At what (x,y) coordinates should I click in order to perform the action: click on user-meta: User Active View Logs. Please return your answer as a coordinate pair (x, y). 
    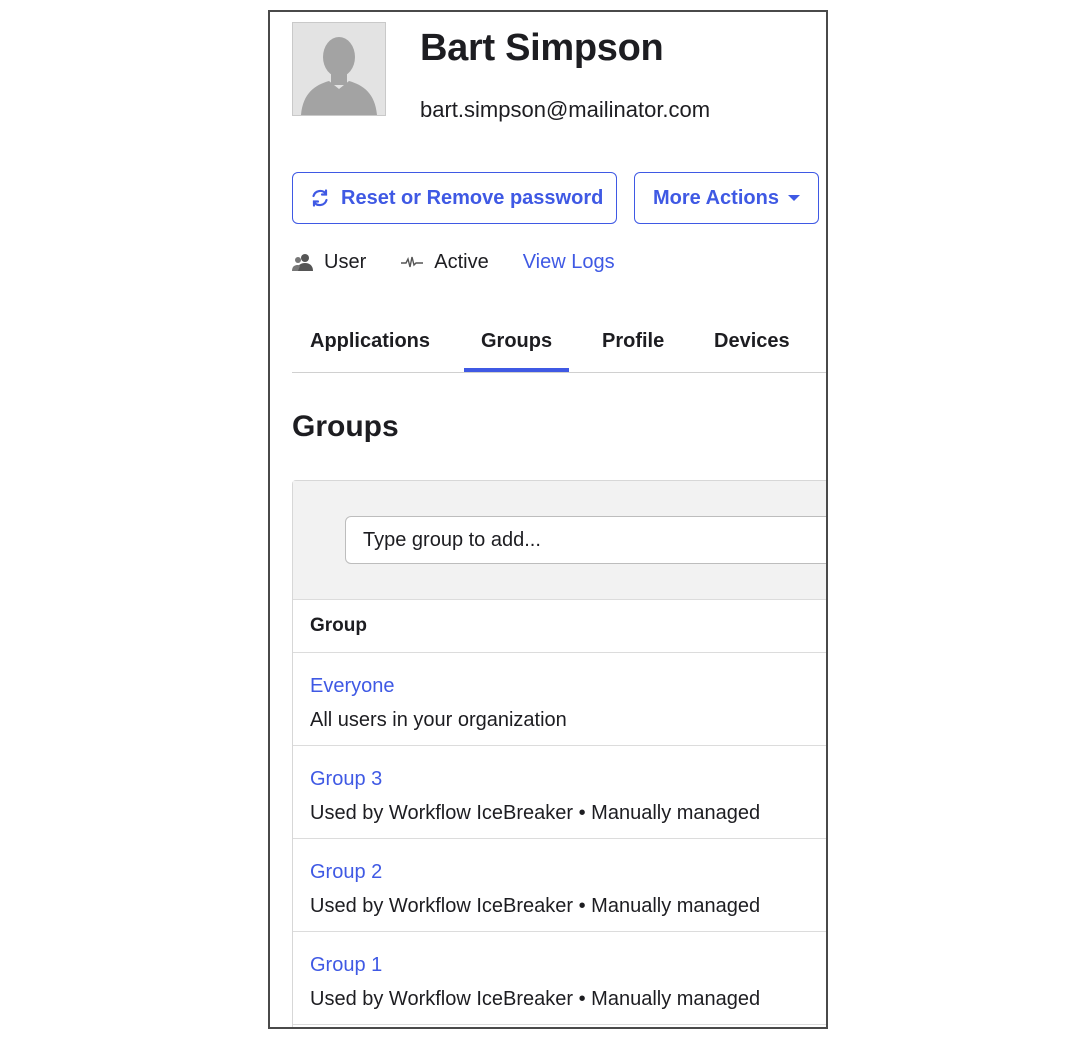
    Looking at the image, I should click on (470, 262).